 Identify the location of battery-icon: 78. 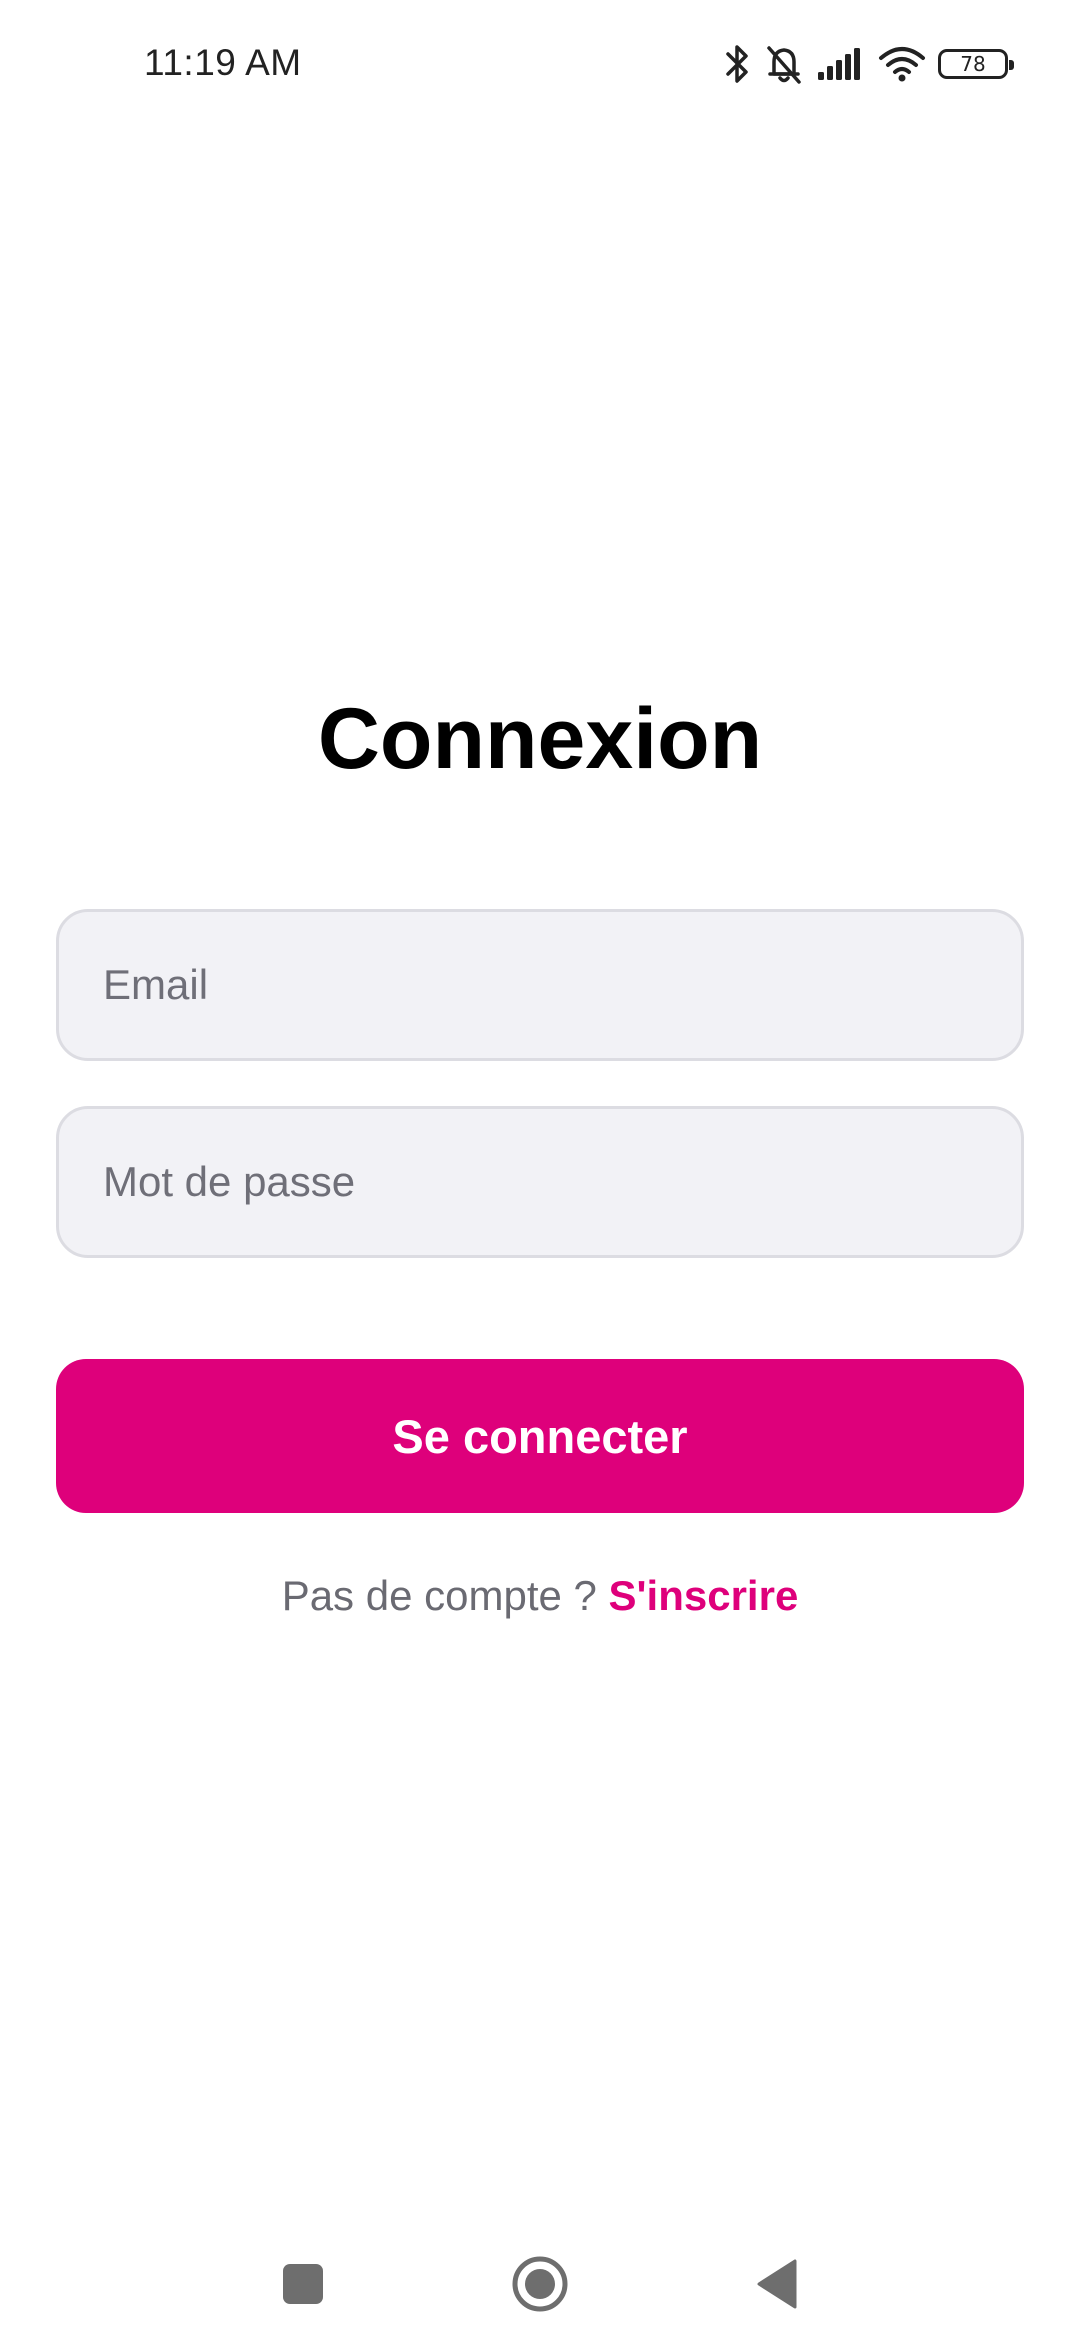
(976, 64).